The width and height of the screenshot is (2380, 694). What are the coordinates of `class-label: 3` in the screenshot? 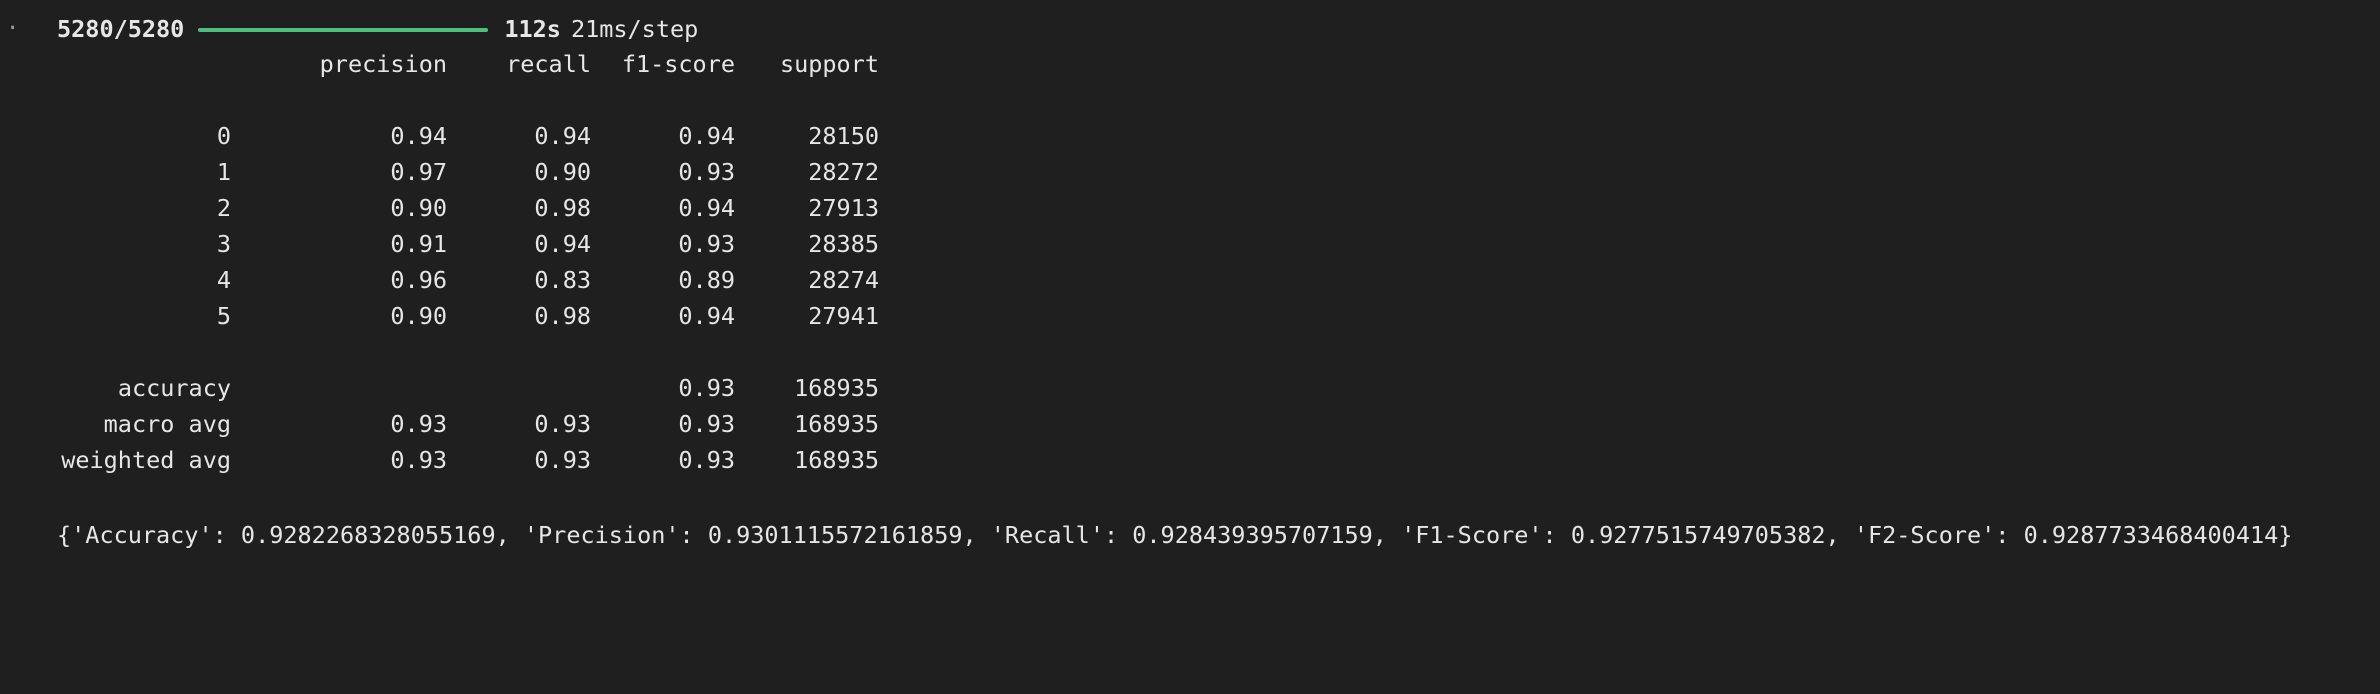 It's located at (223, 244).